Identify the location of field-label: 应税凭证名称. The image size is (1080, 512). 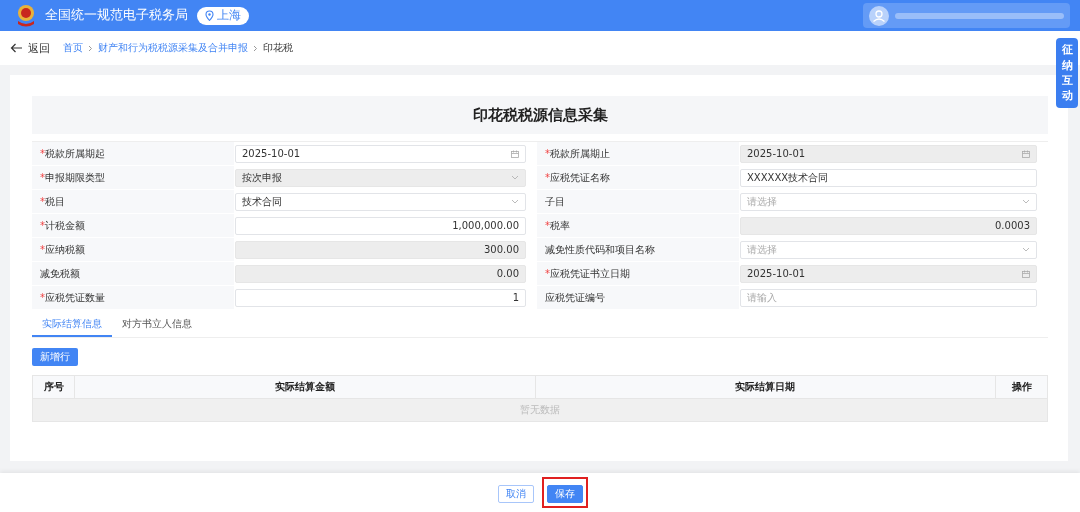
(580, 177).